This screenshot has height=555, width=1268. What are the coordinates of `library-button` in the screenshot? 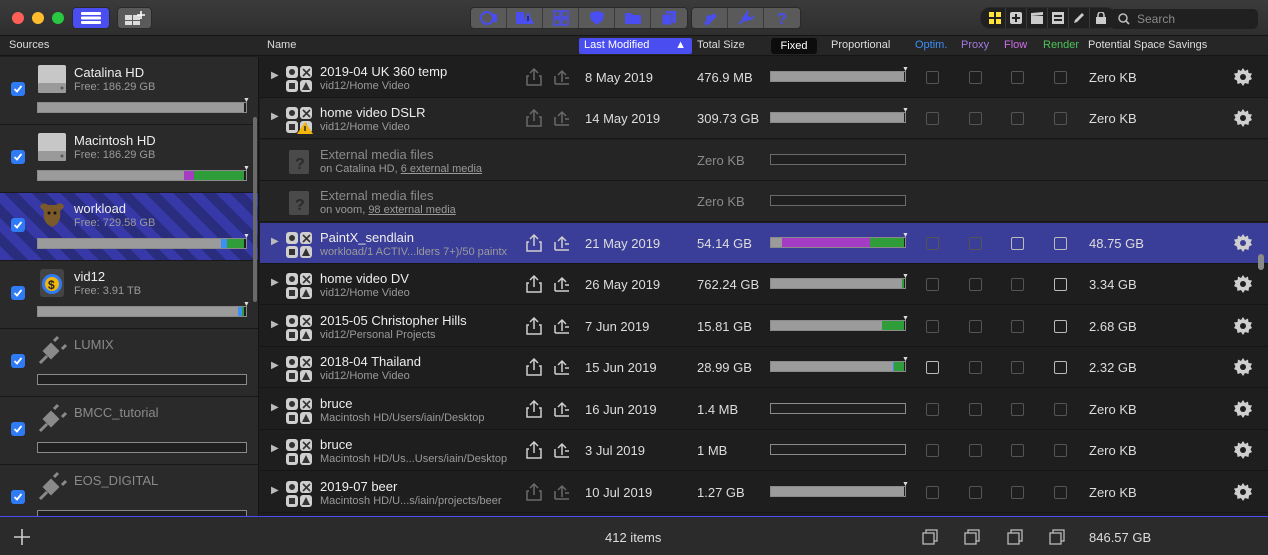 It's located at (91, 18).